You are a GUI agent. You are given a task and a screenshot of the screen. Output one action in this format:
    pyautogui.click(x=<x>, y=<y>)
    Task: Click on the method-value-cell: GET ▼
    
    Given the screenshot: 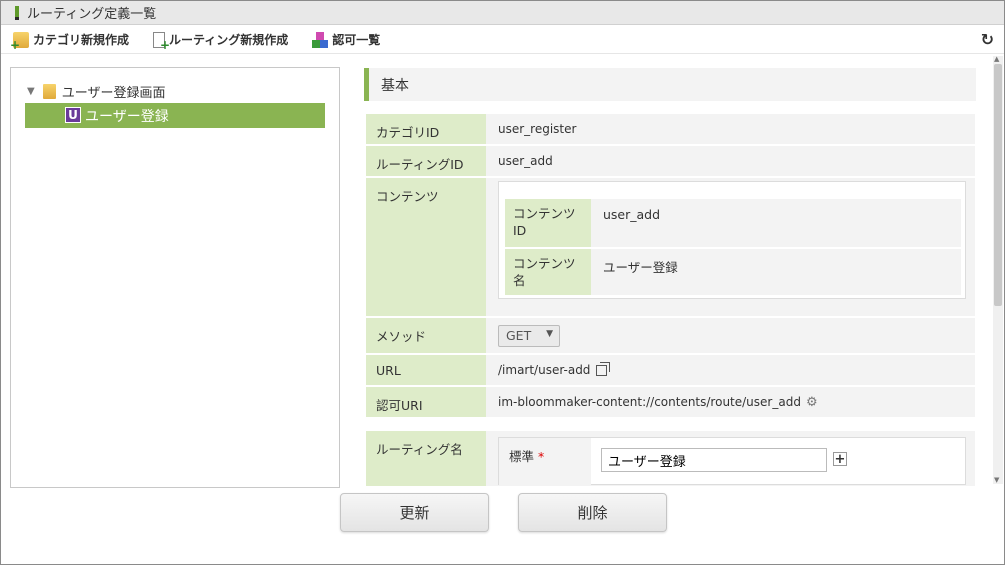 What is the action you would take?
    pyautogui.click(x=730, y=335)
    